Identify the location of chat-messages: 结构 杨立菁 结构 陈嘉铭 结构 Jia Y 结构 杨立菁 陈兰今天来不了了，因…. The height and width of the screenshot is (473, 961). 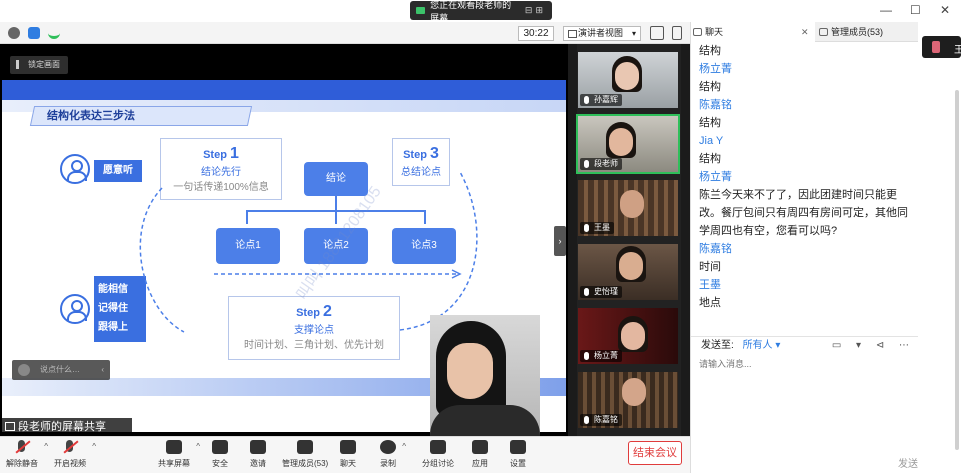
(805, 177).